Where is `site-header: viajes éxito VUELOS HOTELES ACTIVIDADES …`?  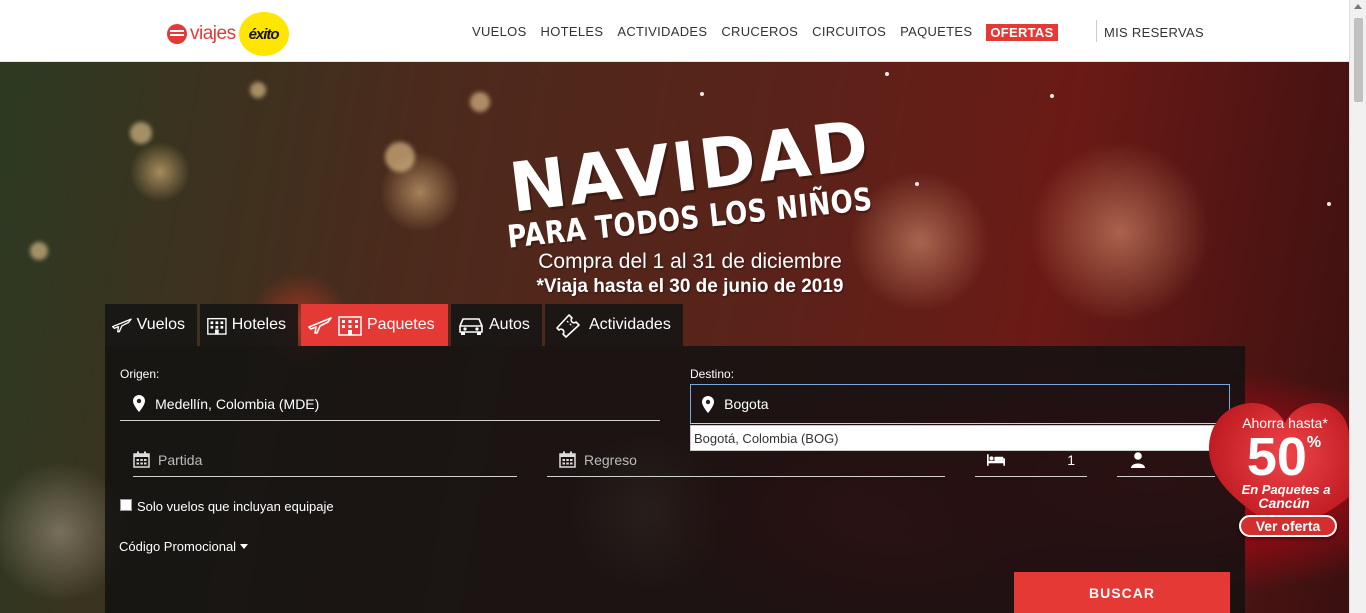 site-header: viajes éxito VUELOS HOTELES ACTIVIDADES … is located at coordinates (674, 31).